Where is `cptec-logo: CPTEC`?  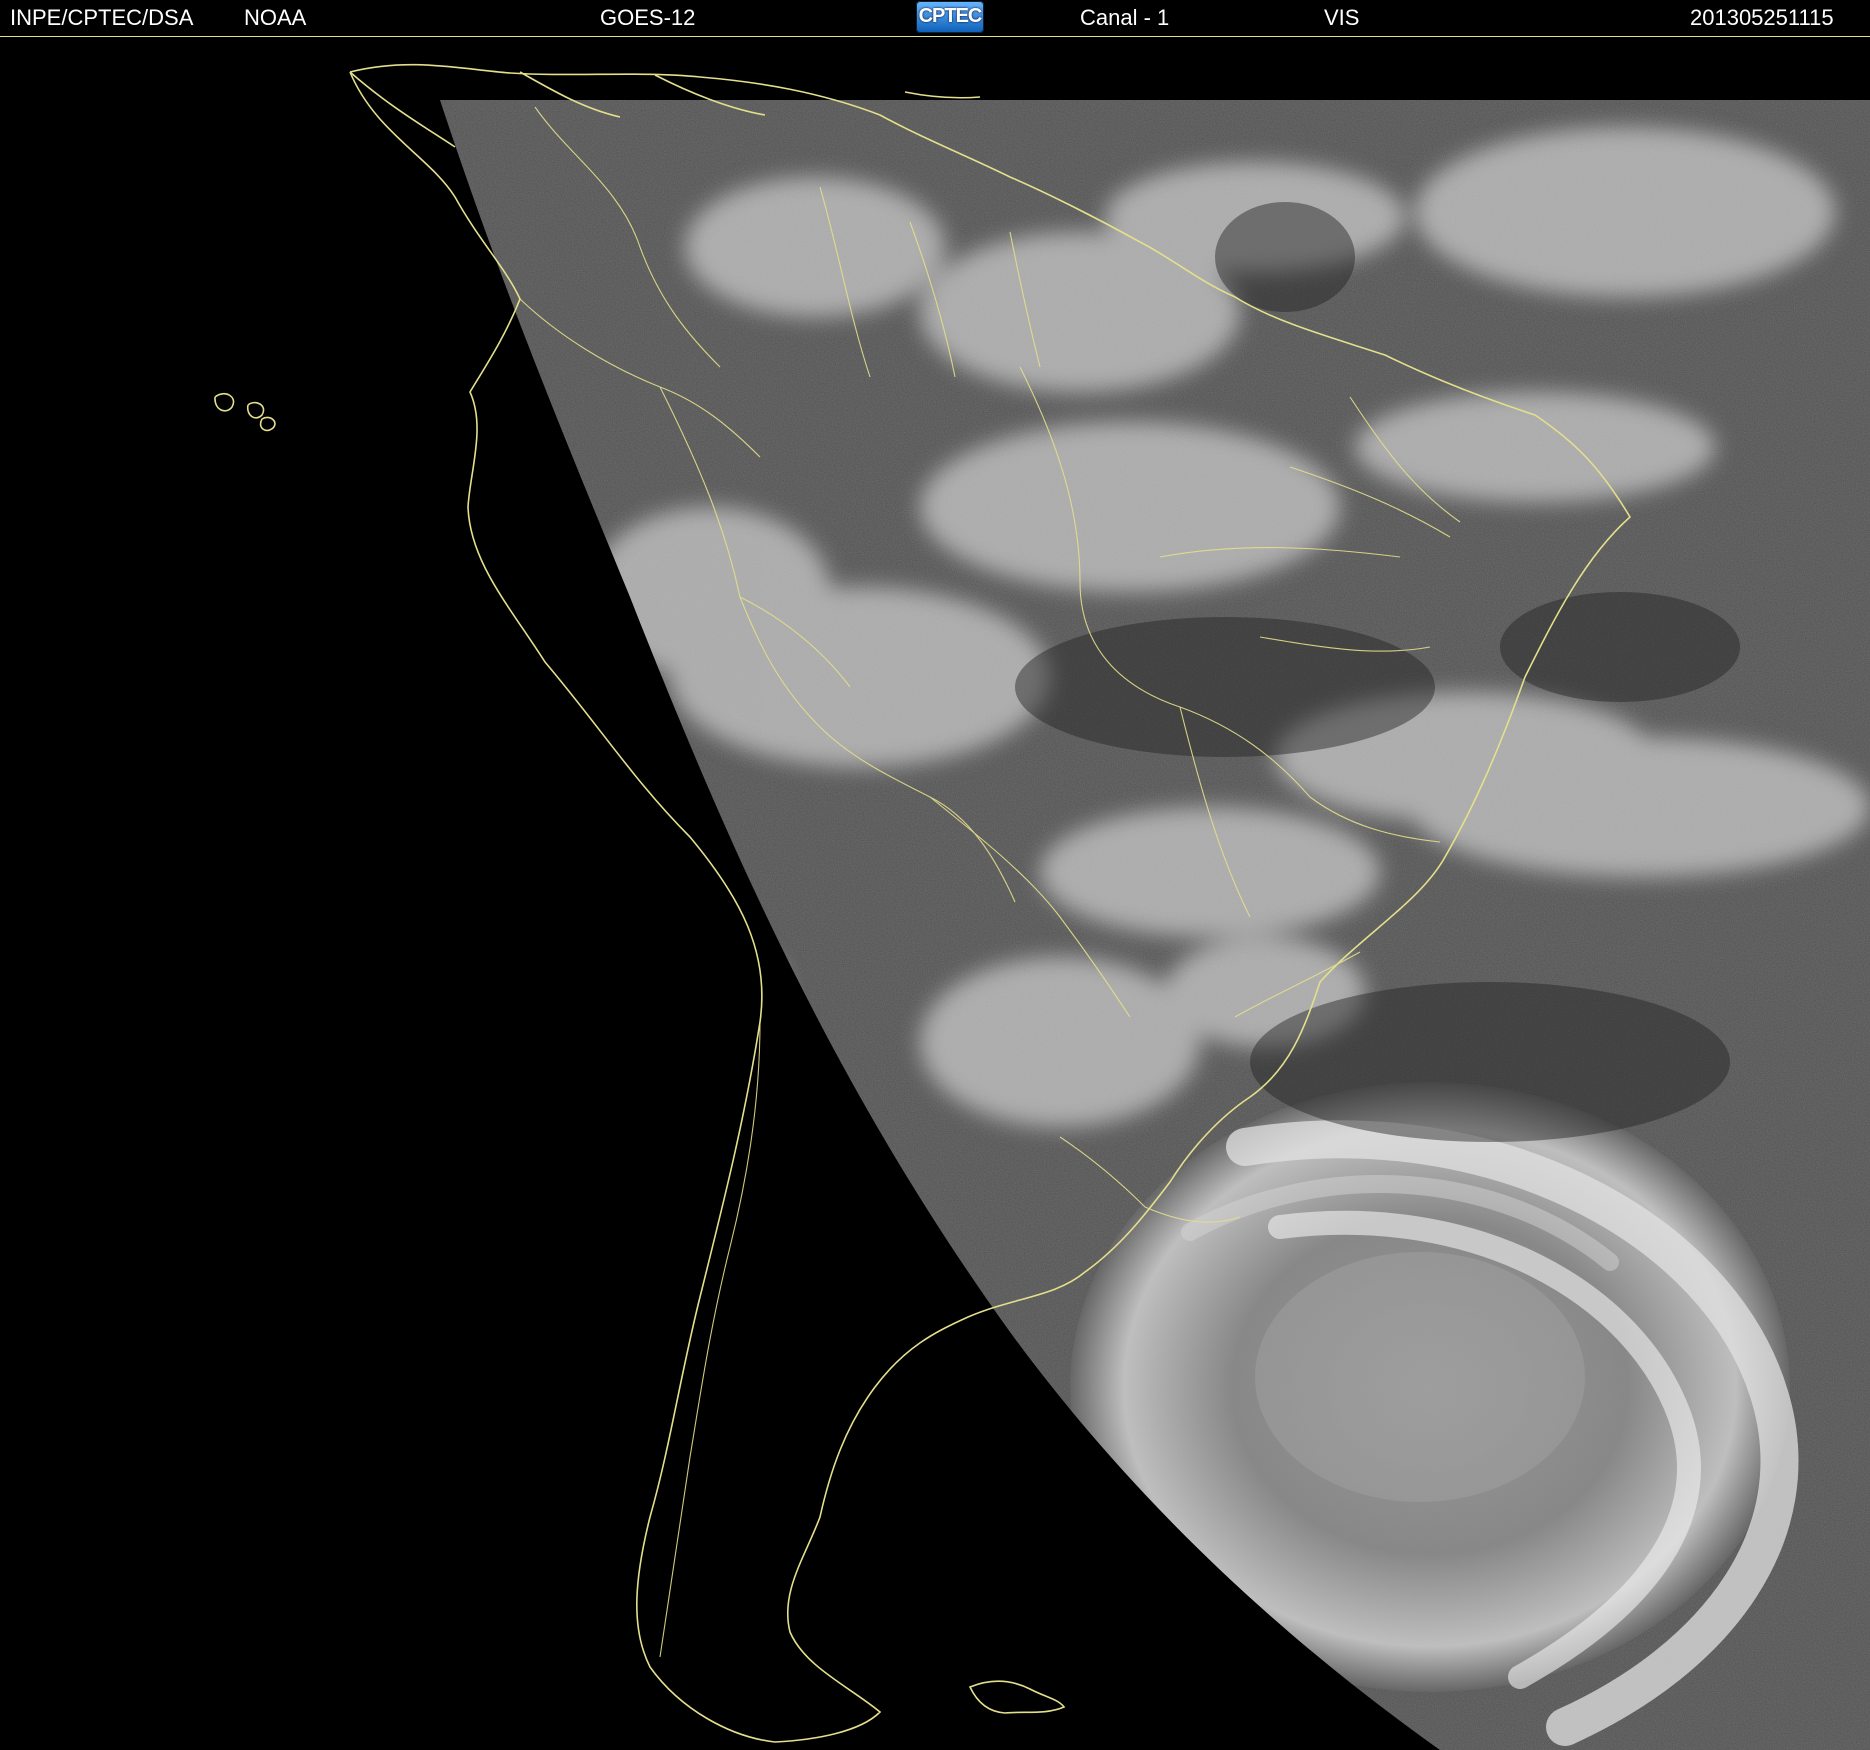
cptec-logo: CPTEC is located at coordinates (950, 17).